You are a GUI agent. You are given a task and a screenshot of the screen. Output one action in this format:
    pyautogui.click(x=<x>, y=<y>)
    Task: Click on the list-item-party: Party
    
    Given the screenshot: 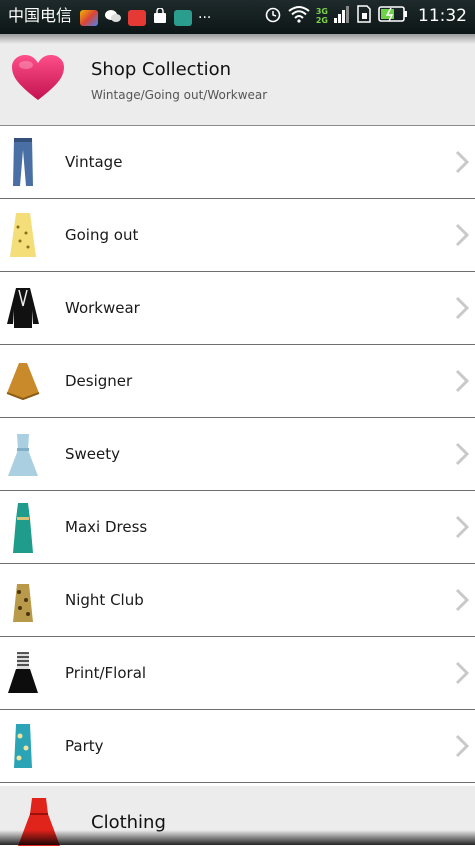 What is the action you would take?
    pyautogui.click(x=237, y=746)
    